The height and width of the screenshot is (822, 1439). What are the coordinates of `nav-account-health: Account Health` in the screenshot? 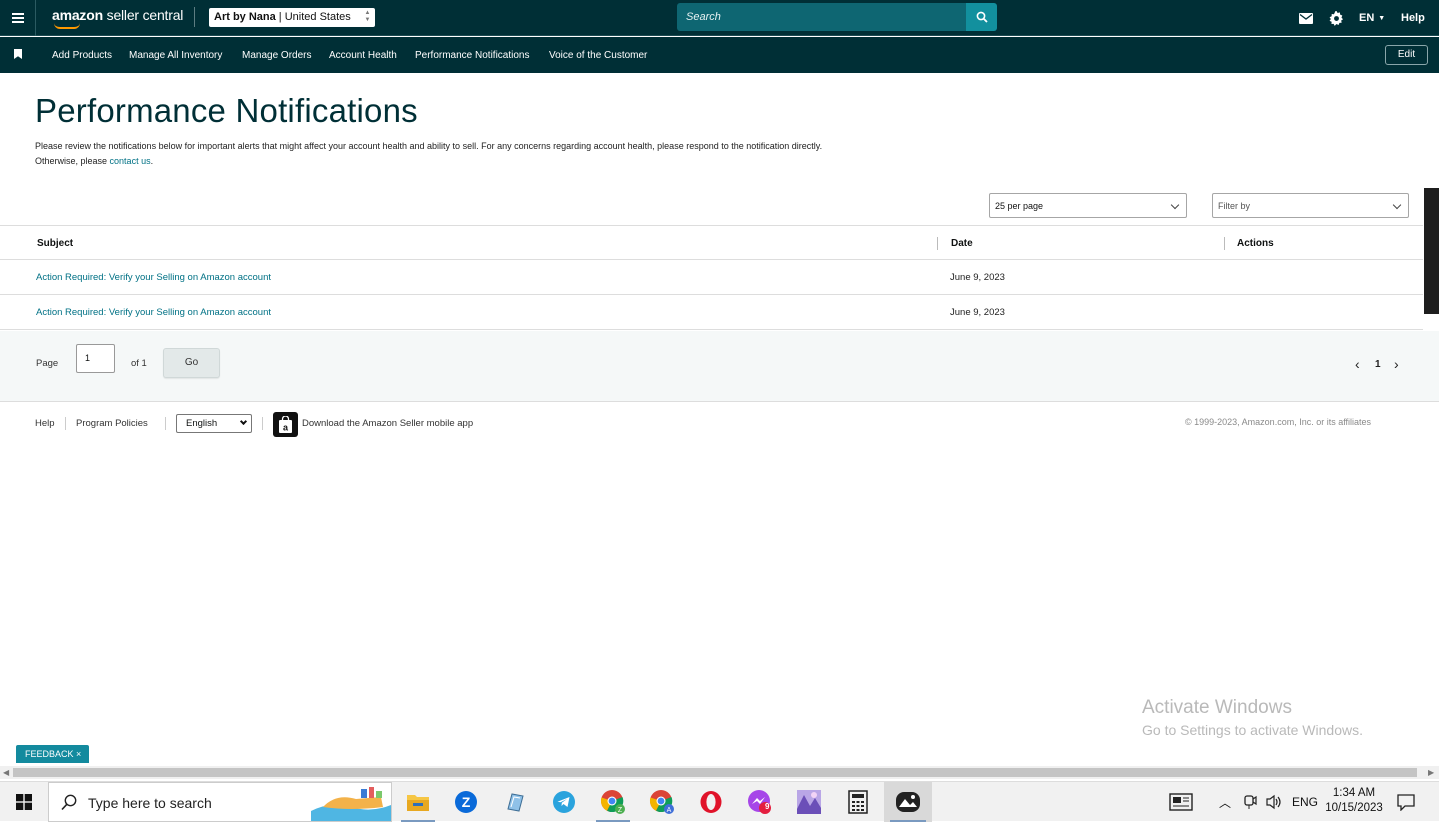 It's located at (363, 55).